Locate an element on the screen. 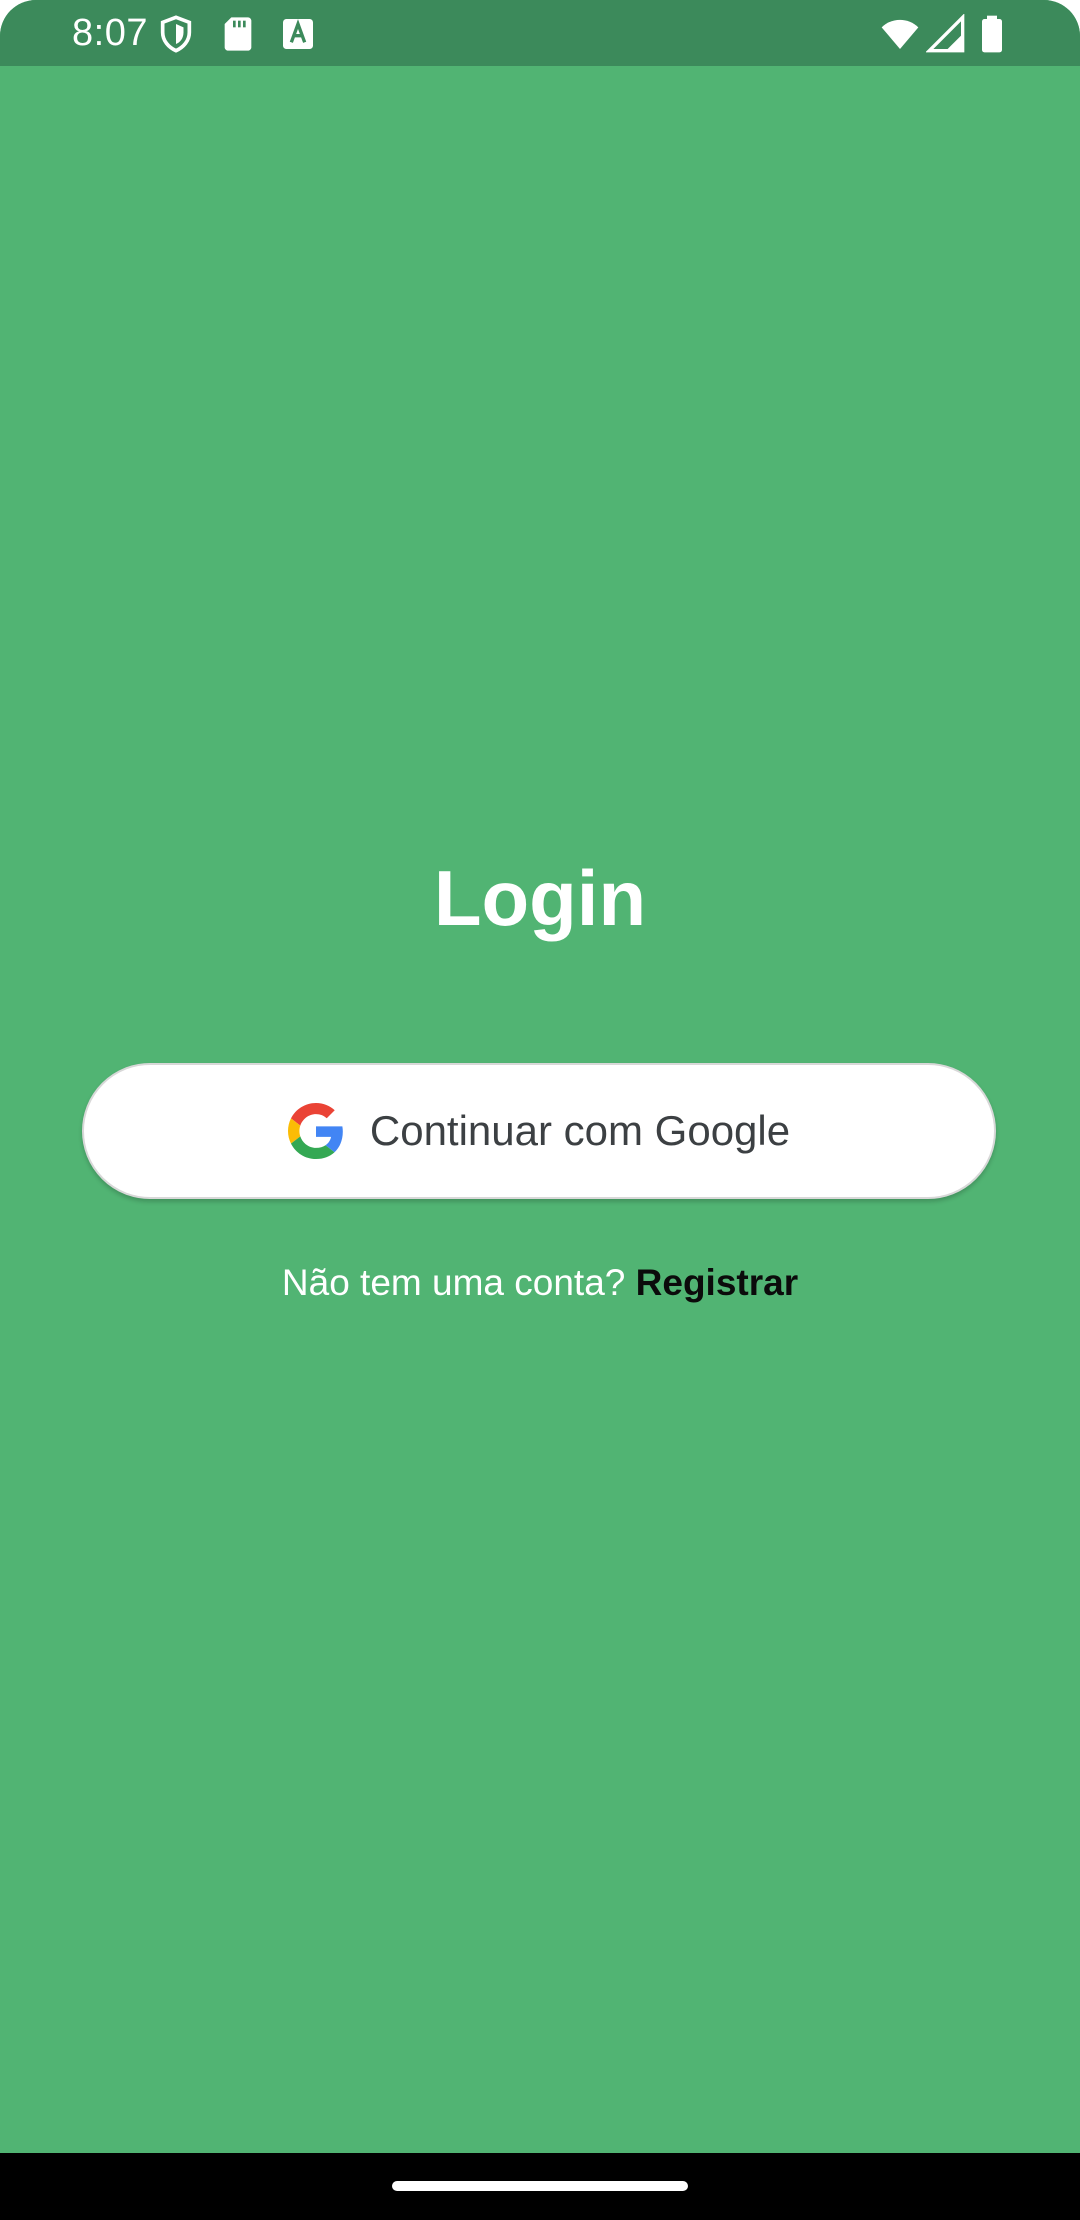  google-button-label: Continuar com Google is located at coordinates (580, 1130).